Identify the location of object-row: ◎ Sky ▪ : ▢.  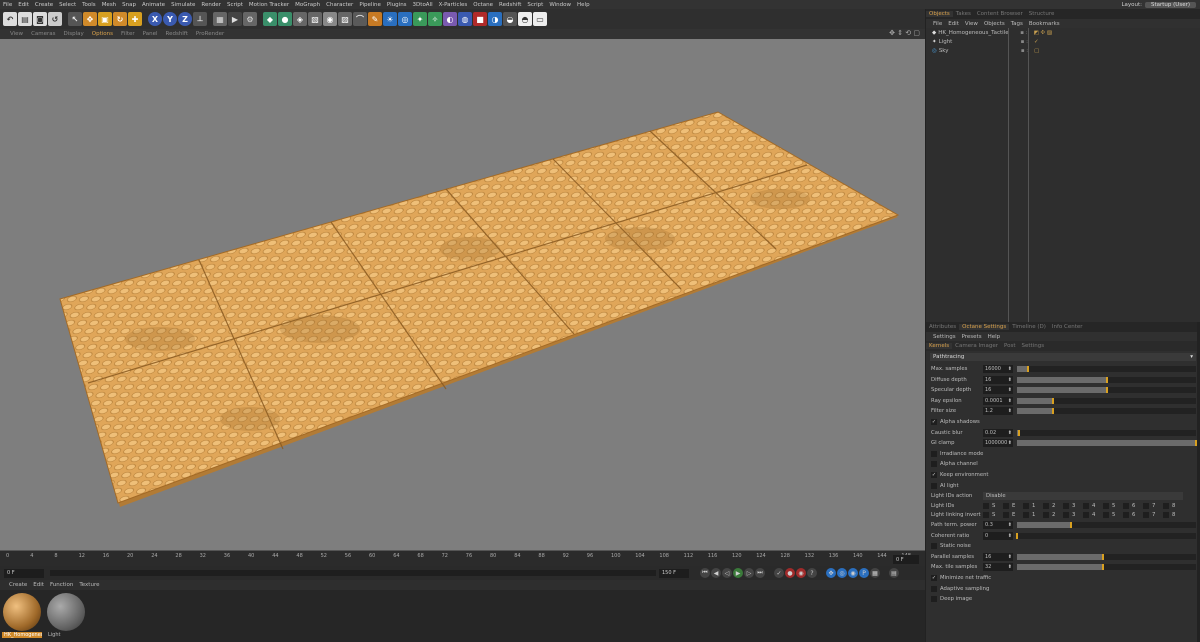
(1063, 50).